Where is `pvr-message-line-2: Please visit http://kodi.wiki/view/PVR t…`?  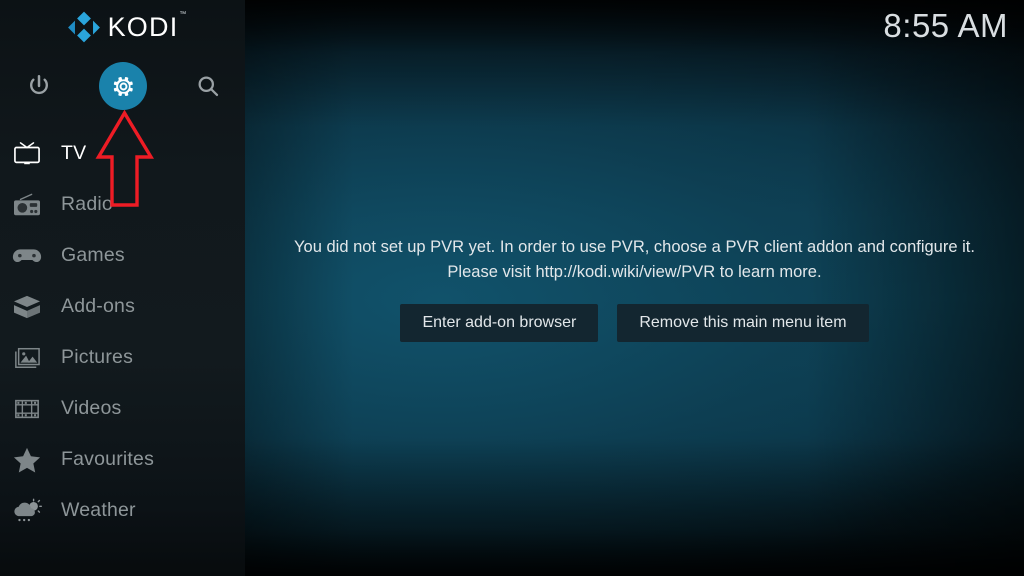
pvr-message-line-2: Please visit http://kodi.wiki/view/PVR t… is located at coordinates (634, 271).